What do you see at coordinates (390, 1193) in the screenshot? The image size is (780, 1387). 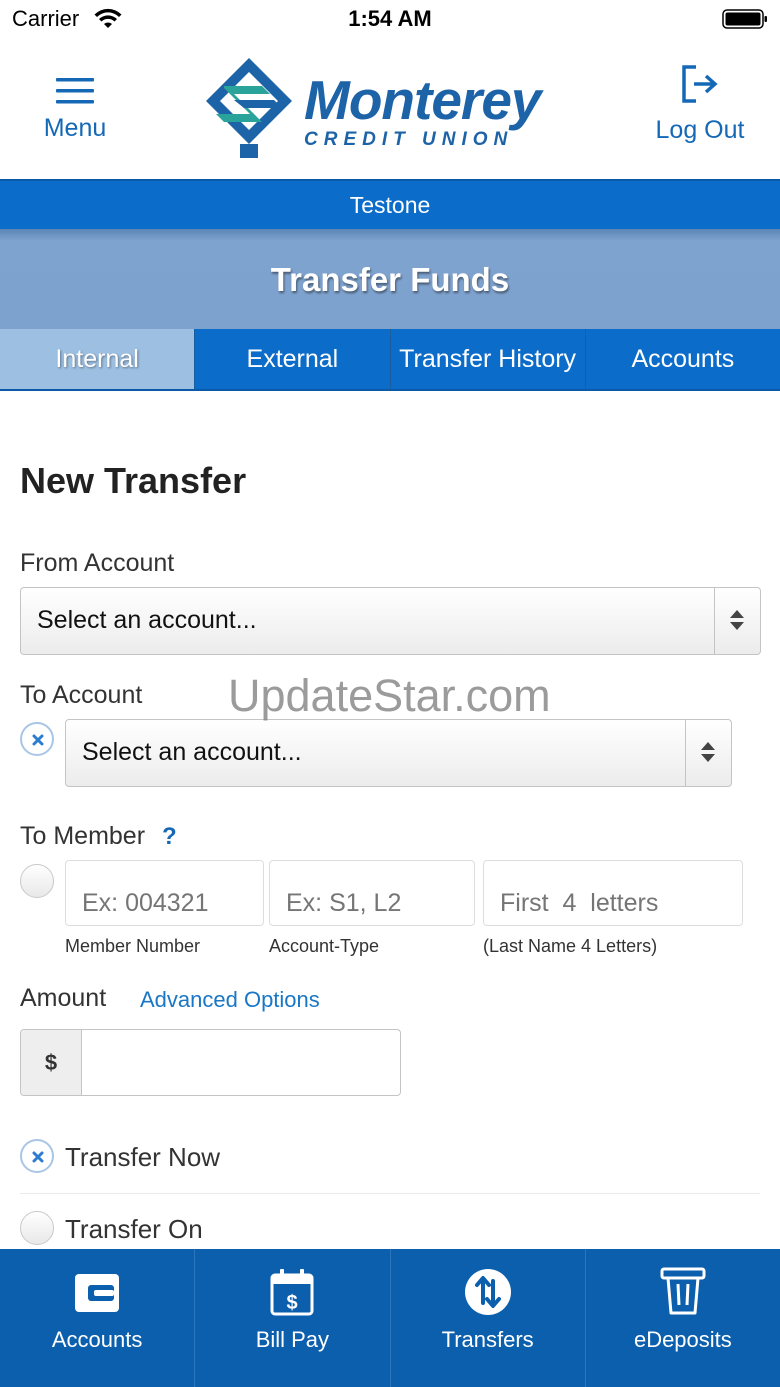 I see `divider` at bounding box center [390, 1193].